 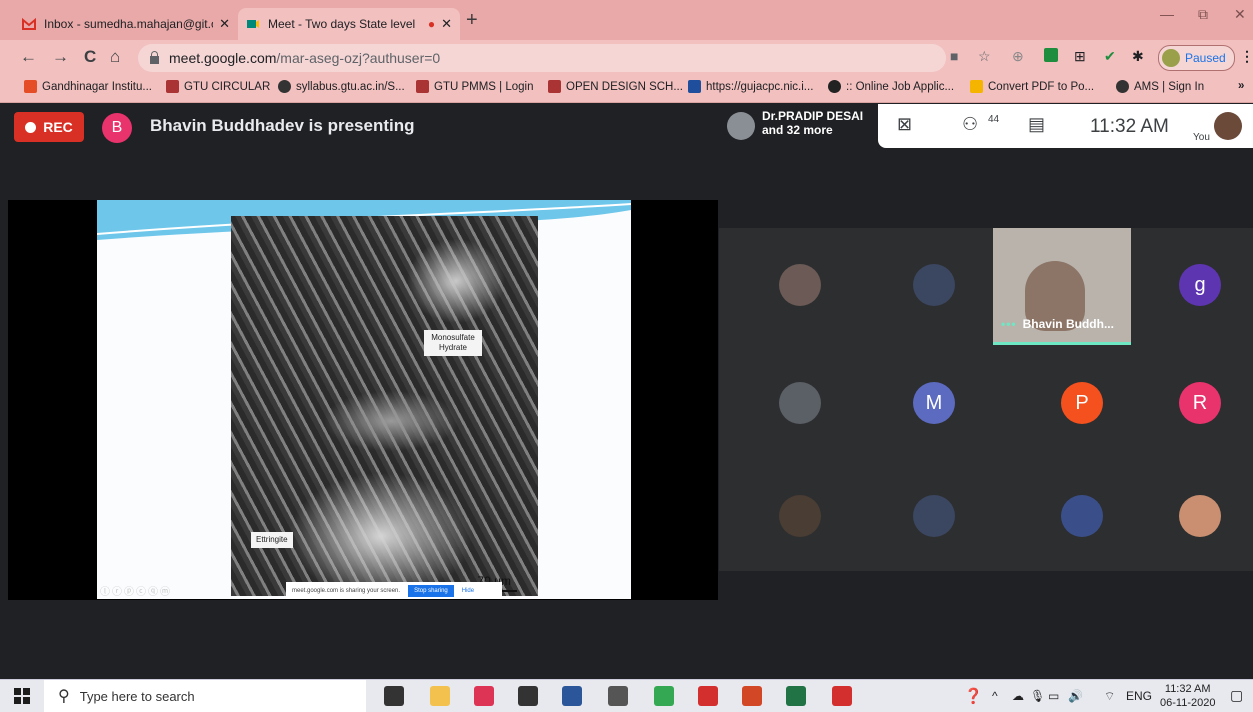 What do you see at coordinates (1139, 696) in the screenshot?
I see `language-indicator: ENG` at bounding box center [1139, 696].